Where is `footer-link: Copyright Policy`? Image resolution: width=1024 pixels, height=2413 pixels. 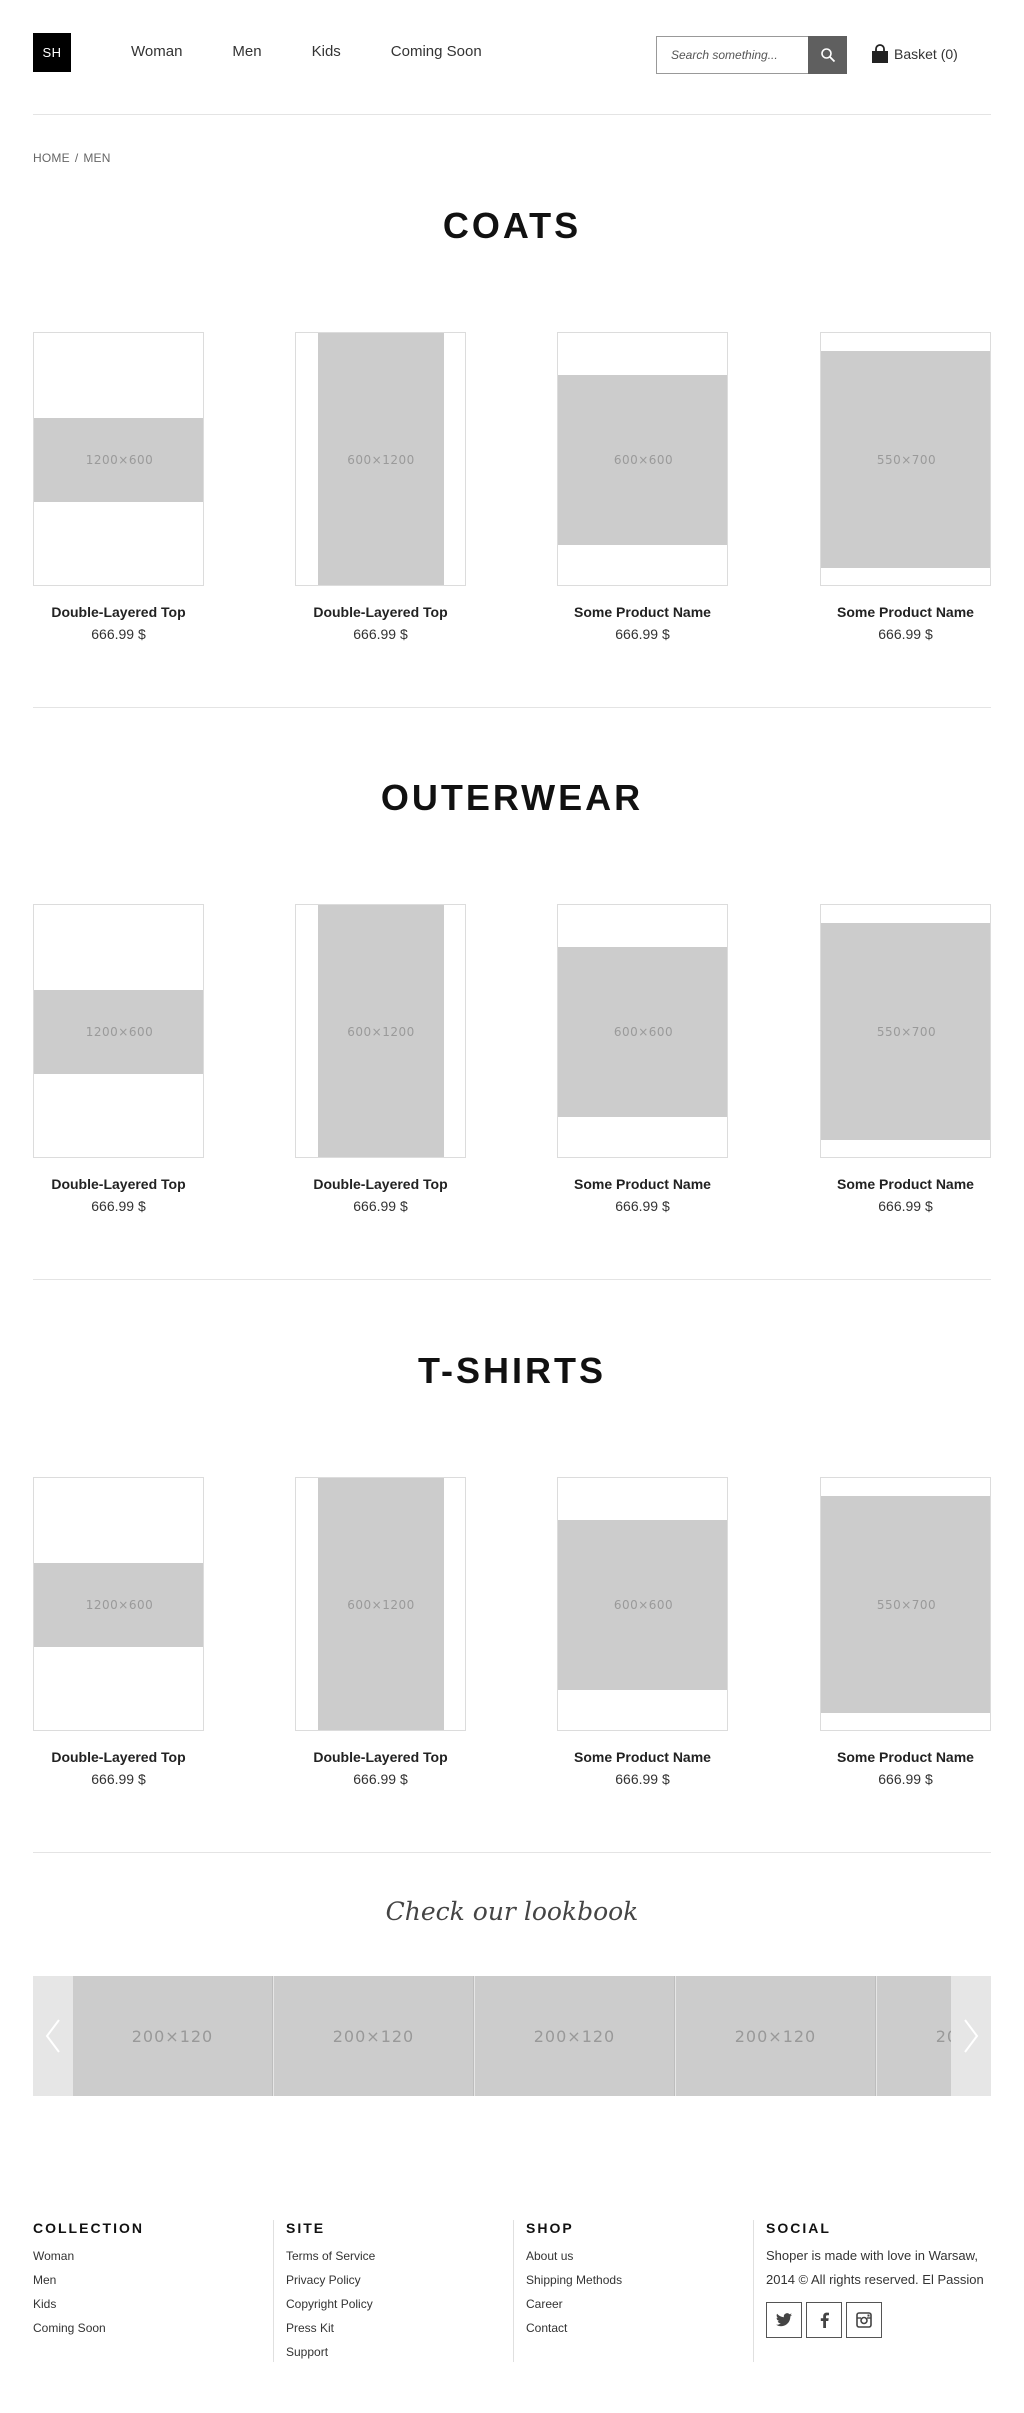 footer-link: Copyright Policy is located at coordinates (399, 2304).